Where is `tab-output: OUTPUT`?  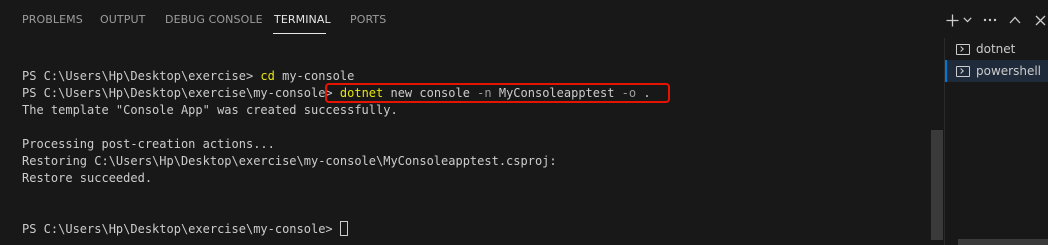 tab-output: OUTPUT is located at coordinates (122, 19).